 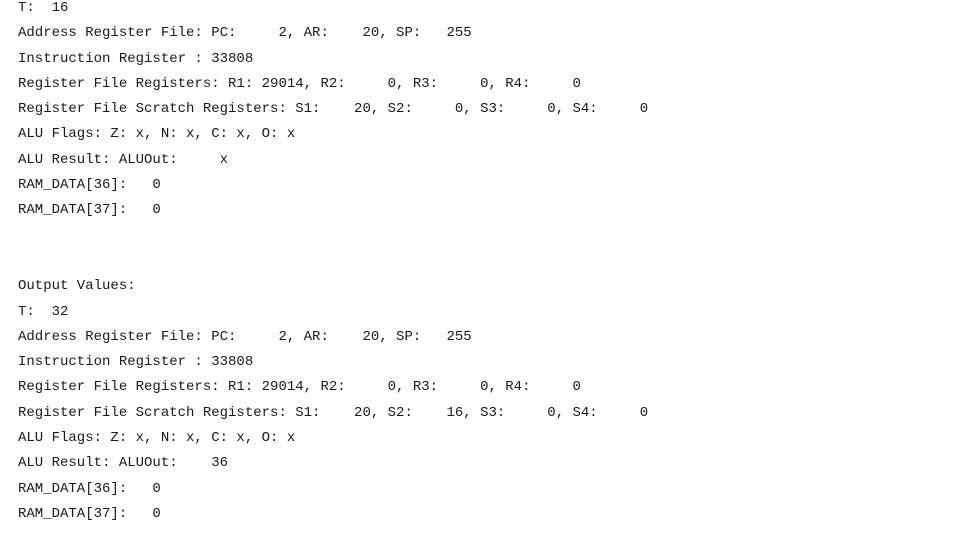 What do you see at coordinates (43, 8) in the screenshot?
I see `console-line-t: T: 16` at bounding box center [43, 8].